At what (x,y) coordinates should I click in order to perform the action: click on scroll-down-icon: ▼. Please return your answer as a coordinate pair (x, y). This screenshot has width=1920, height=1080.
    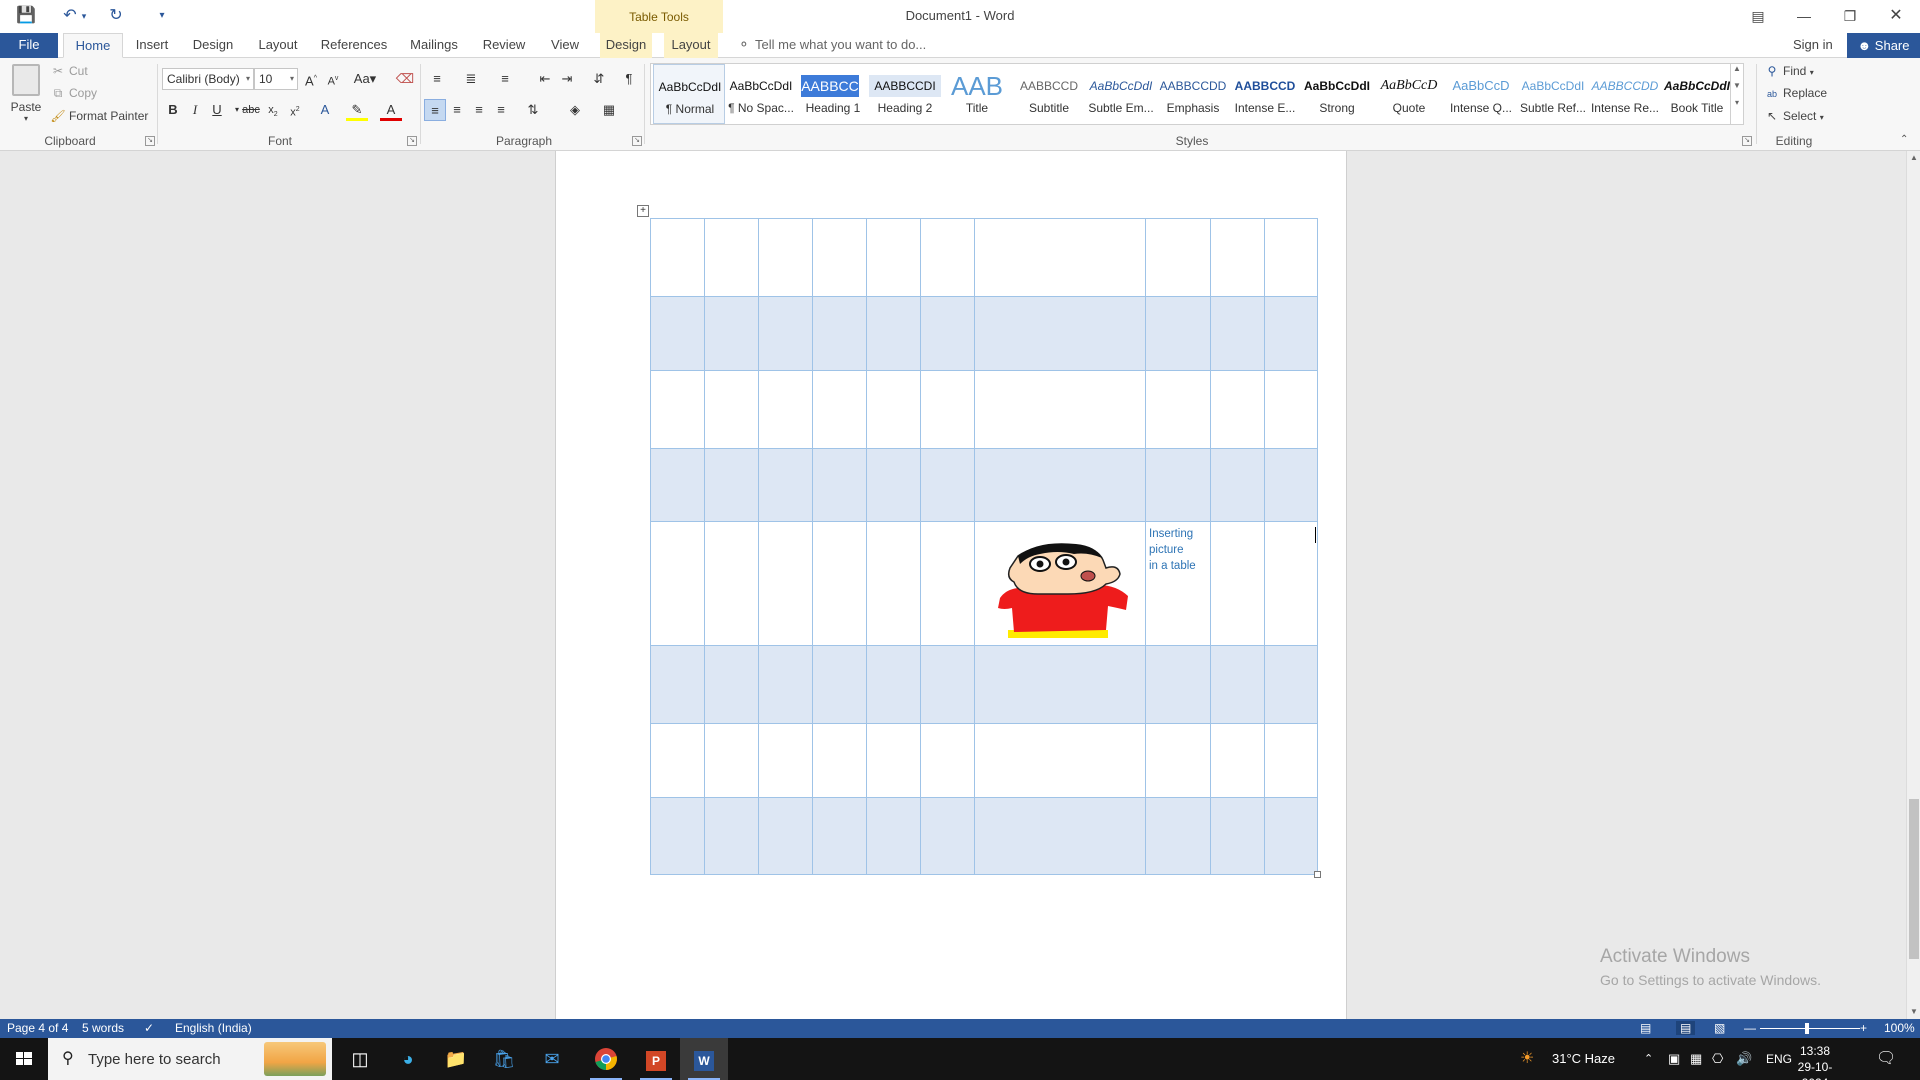
    Looking at the image, I should click on (1913, 1012).